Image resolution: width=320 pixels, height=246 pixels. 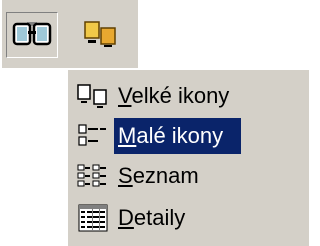 I want to click on list-icon, so click(x=93, y=176).